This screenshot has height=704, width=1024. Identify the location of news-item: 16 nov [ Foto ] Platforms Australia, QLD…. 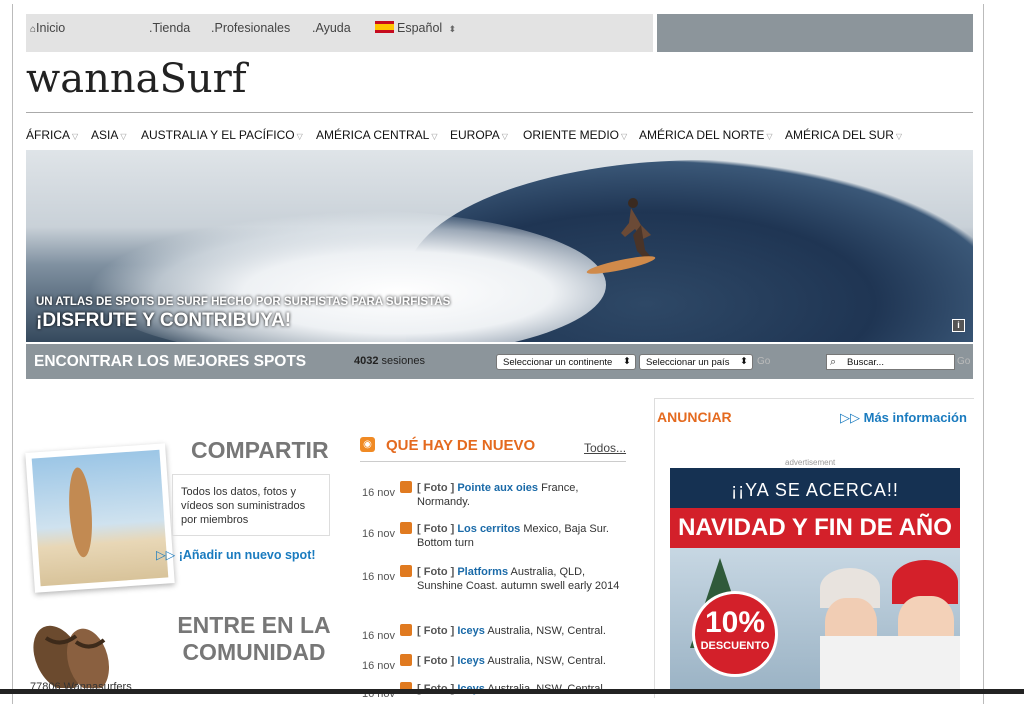
(493, 579).